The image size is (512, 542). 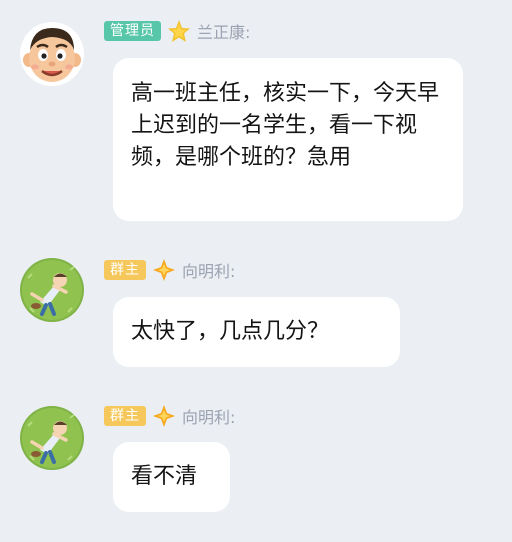 I want to click on sender-name-3: 向明利:, so click(x=208, y=416).